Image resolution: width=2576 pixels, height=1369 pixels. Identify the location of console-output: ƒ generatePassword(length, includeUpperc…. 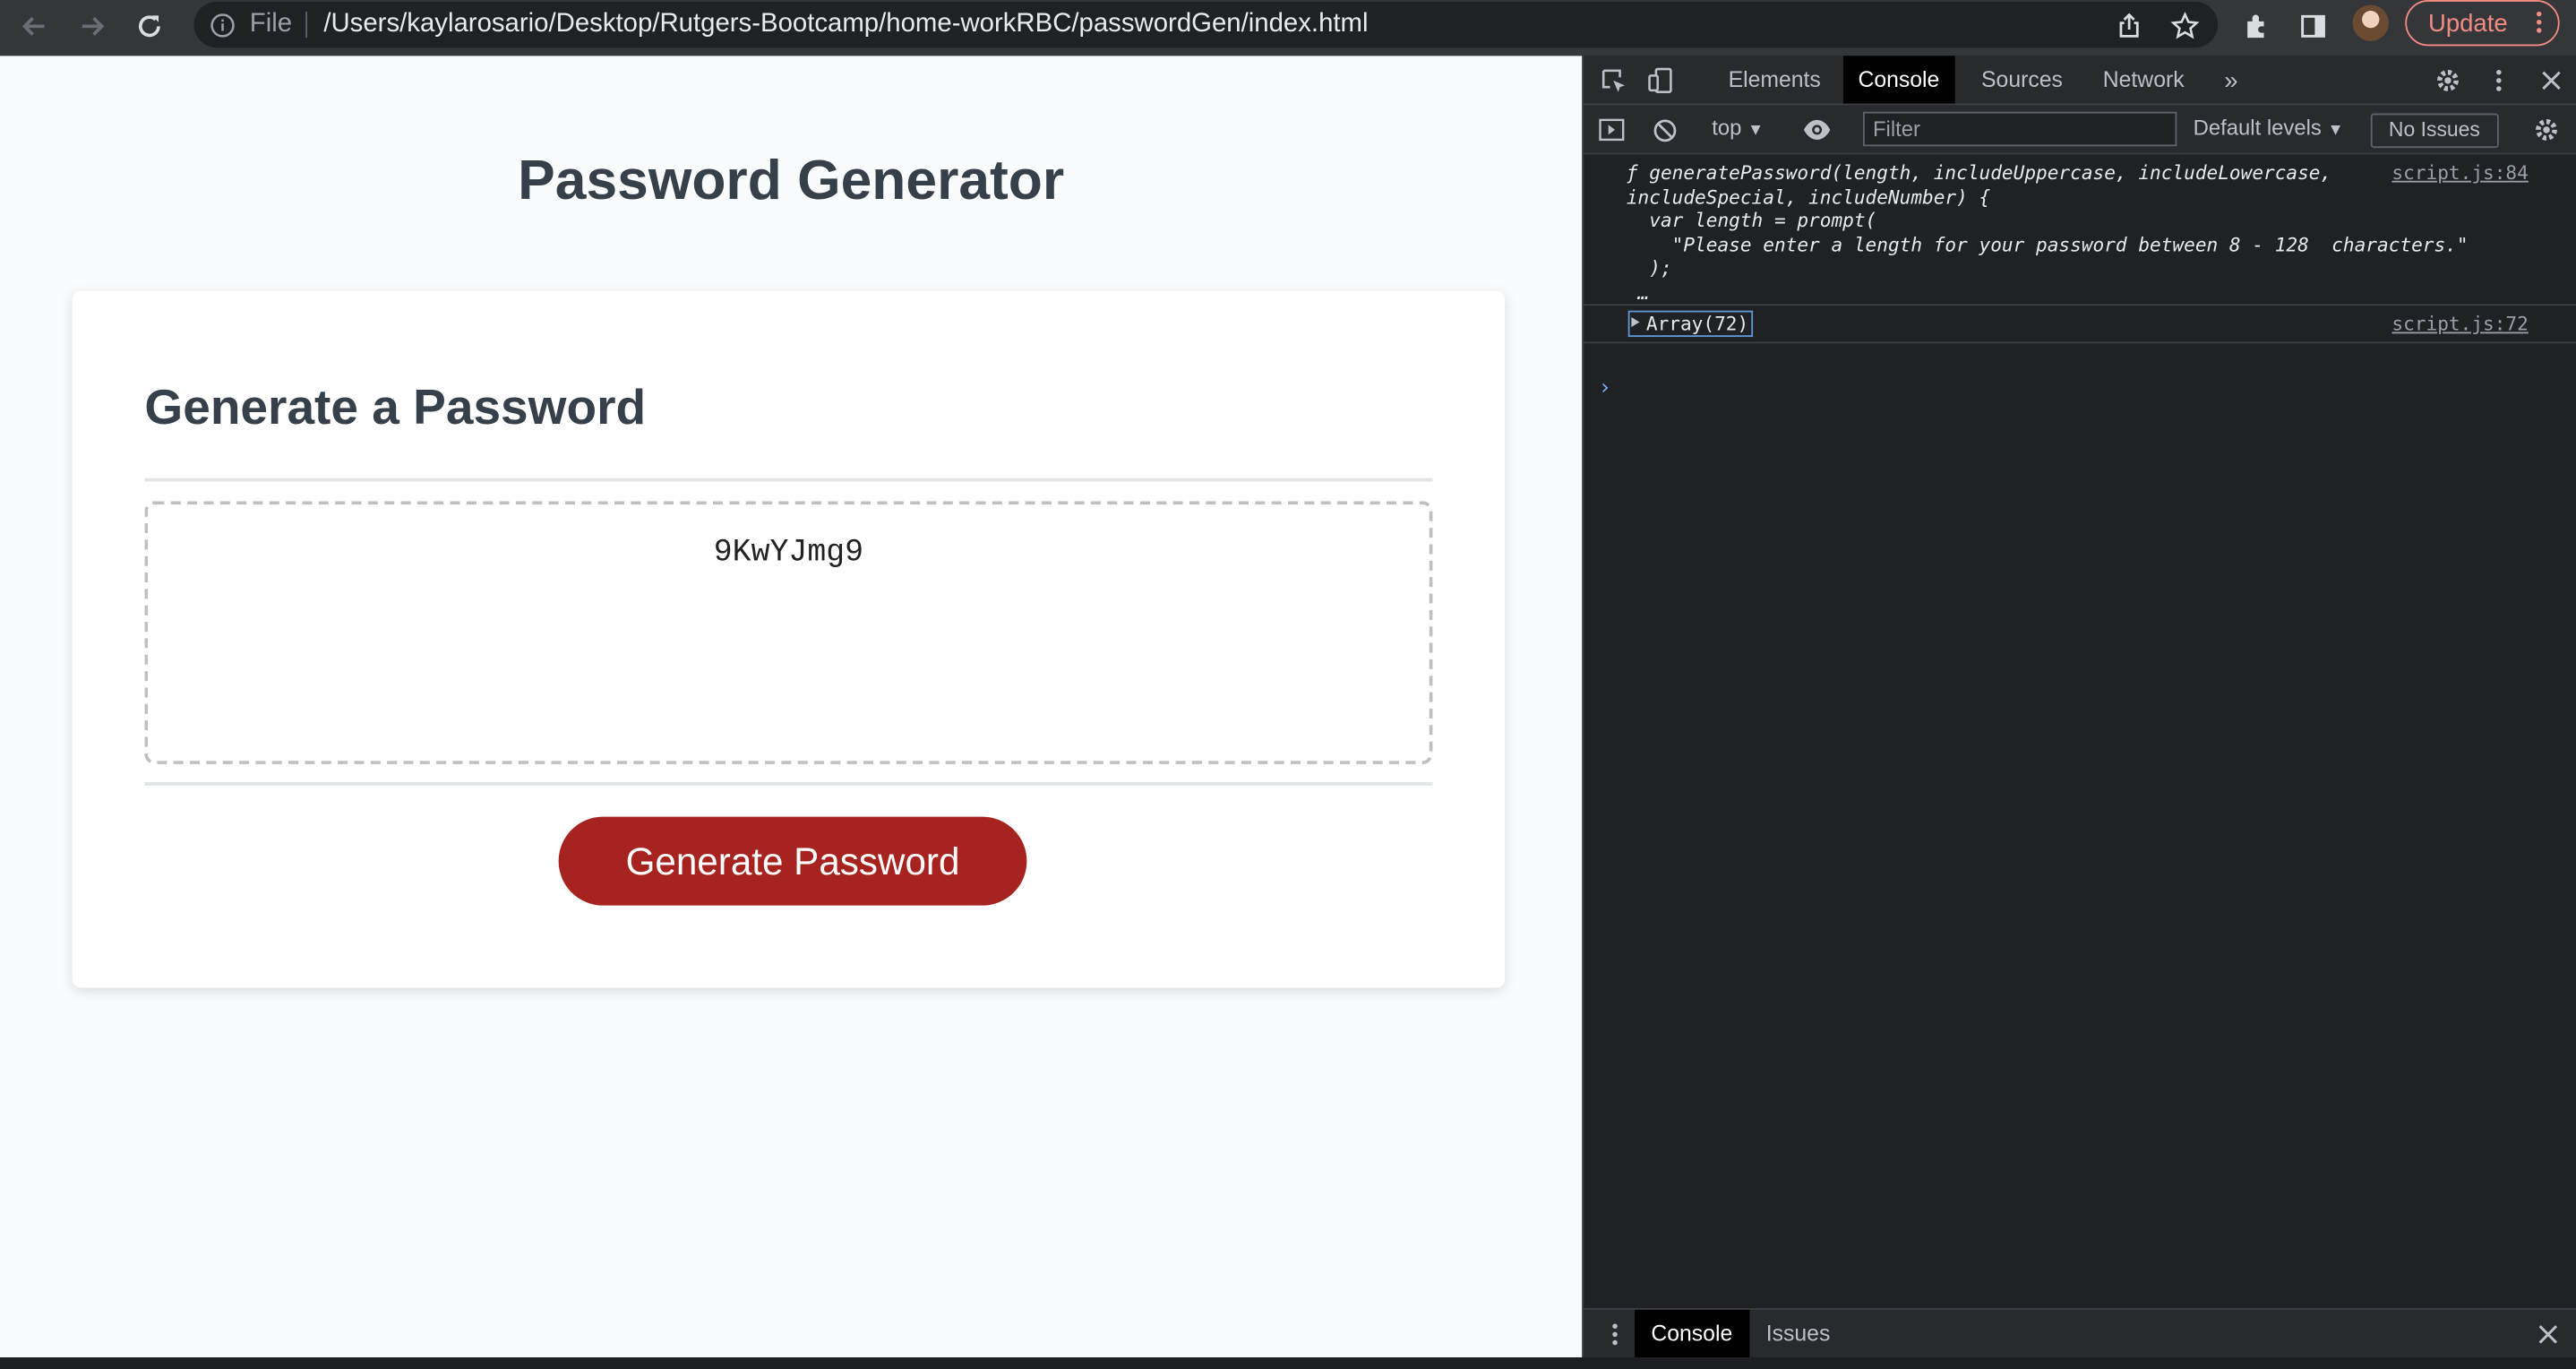
(2080, 249).